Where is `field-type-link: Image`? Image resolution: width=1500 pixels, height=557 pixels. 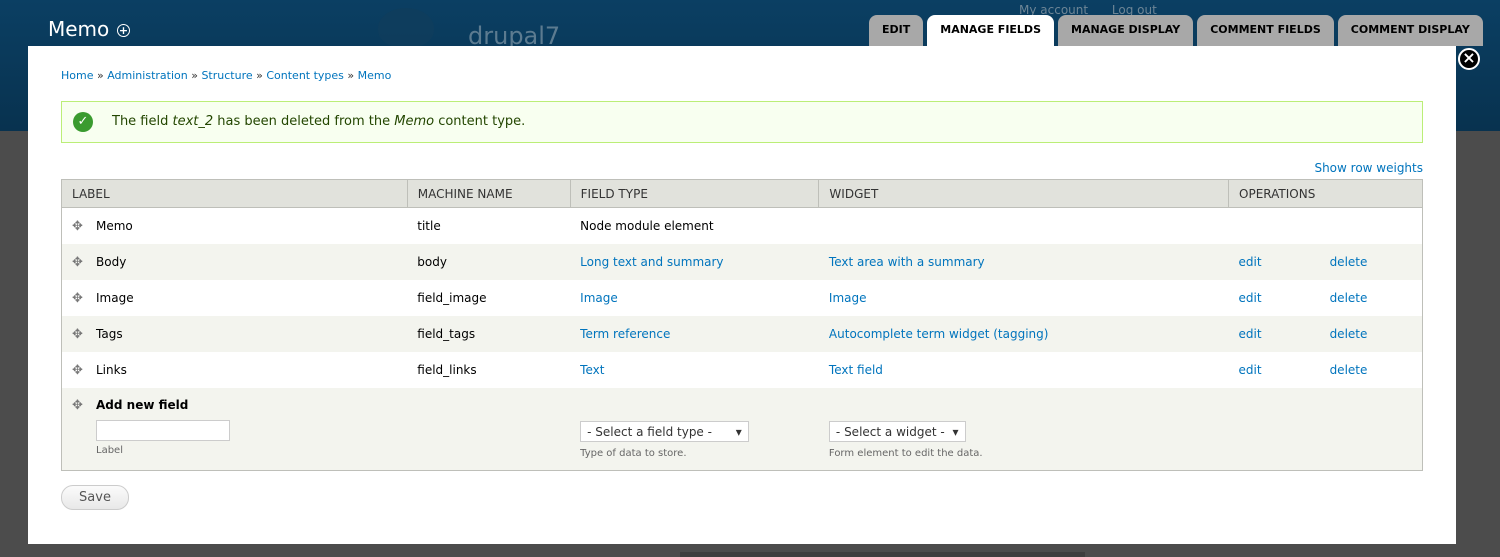
field-type-link: Image is located at coordinates (599, 298).